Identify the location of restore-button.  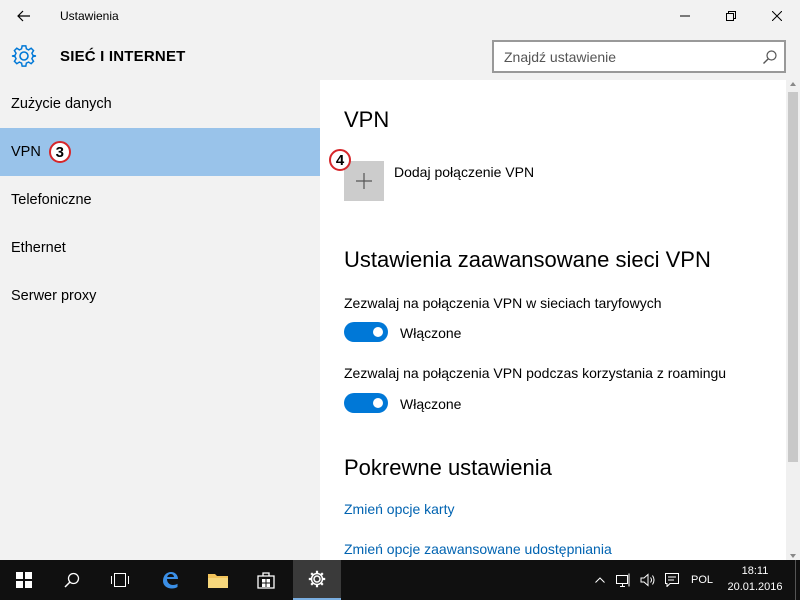
(731, 16).